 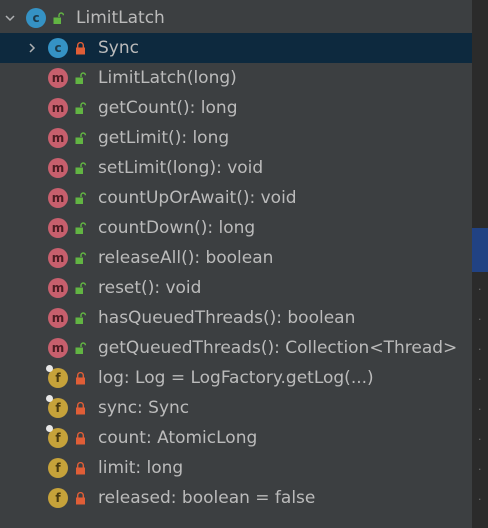 What do you see at coordinates (178, 438) in the screenshot?
I see `tree-item-label: count: AtomicLong` at bounding box center [178, 438].